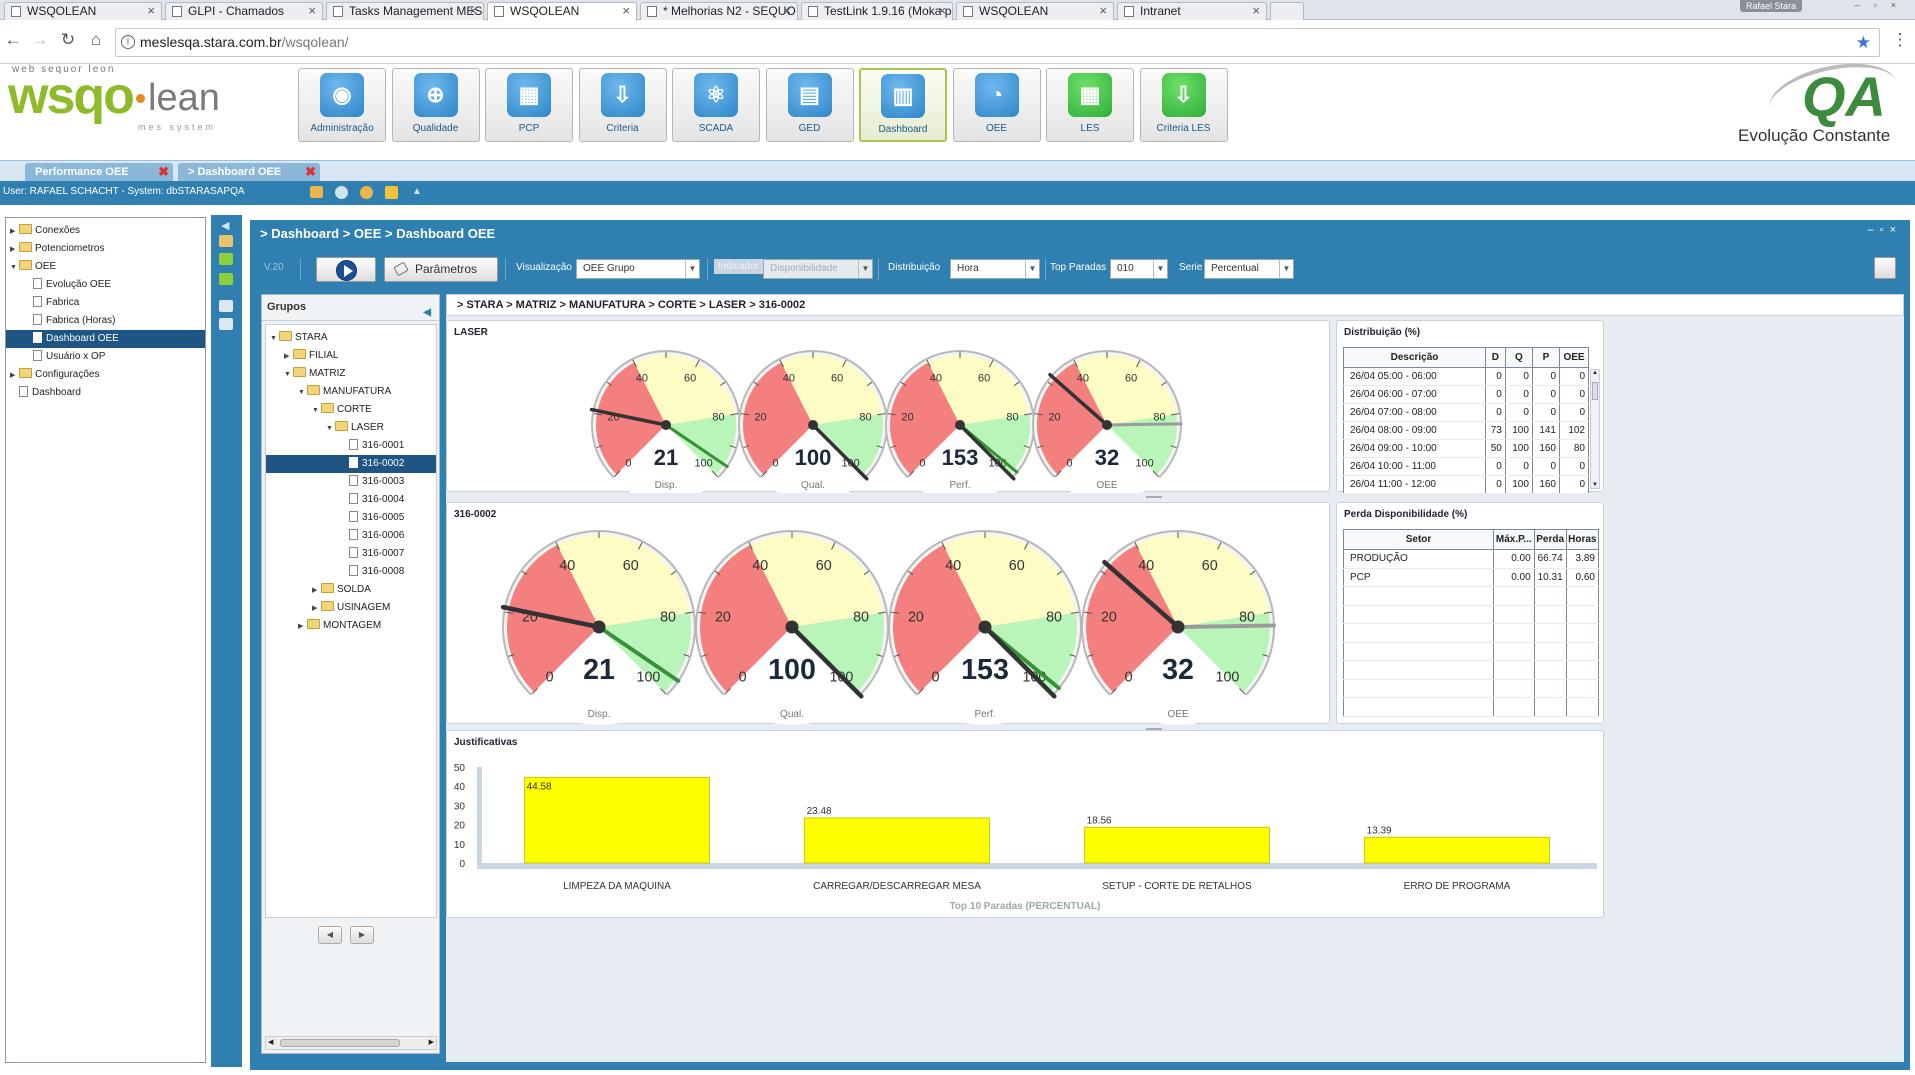 The image size is (1915, 1075). What do you see at coordinates (903, 105) in the screenshot?
I see `module-button-dashboard: ▥ Dashboard` at bounding box center [903, 105].